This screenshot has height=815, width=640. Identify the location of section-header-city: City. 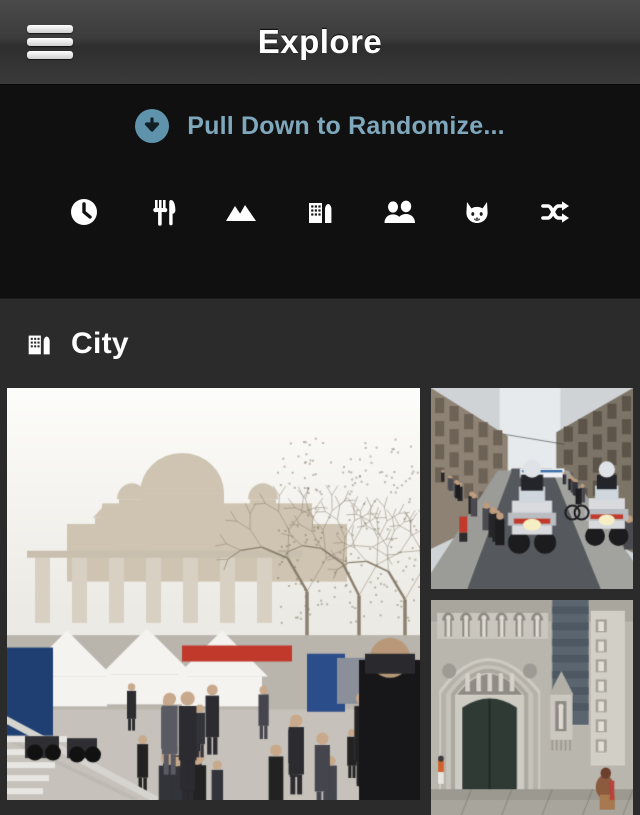
(320, 343).